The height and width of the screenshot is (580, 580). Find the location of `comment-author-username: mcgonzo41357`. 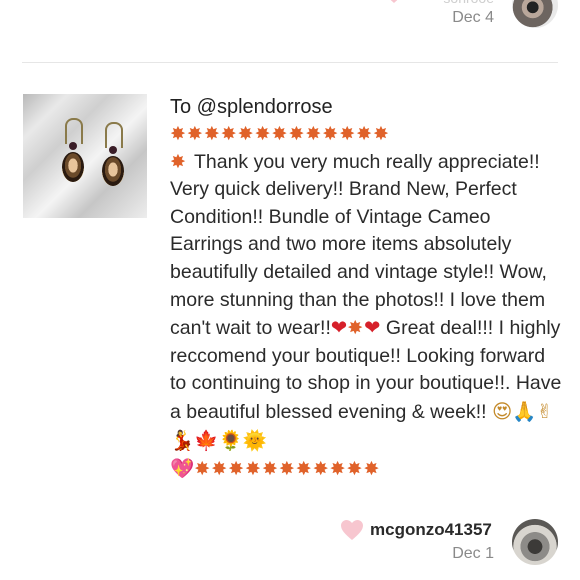

comment-author-username: mcgonzo41357 is located at coordinates (431, 530).